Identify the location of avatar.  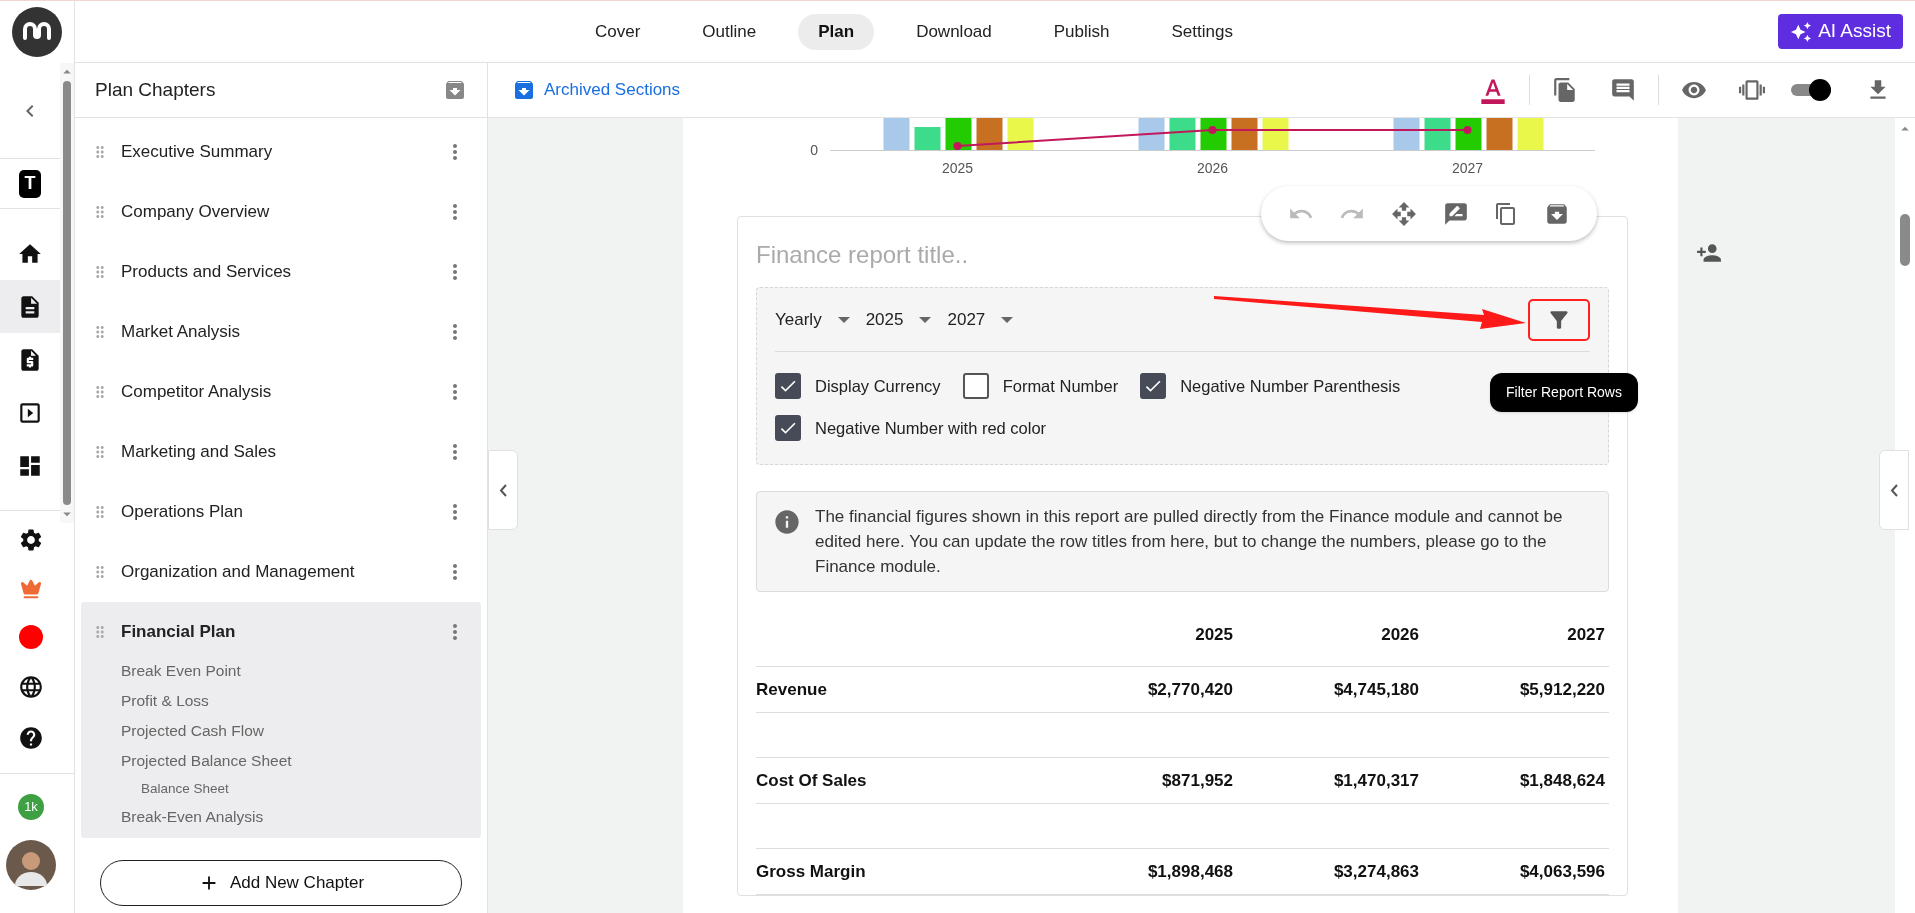
(31, 865).